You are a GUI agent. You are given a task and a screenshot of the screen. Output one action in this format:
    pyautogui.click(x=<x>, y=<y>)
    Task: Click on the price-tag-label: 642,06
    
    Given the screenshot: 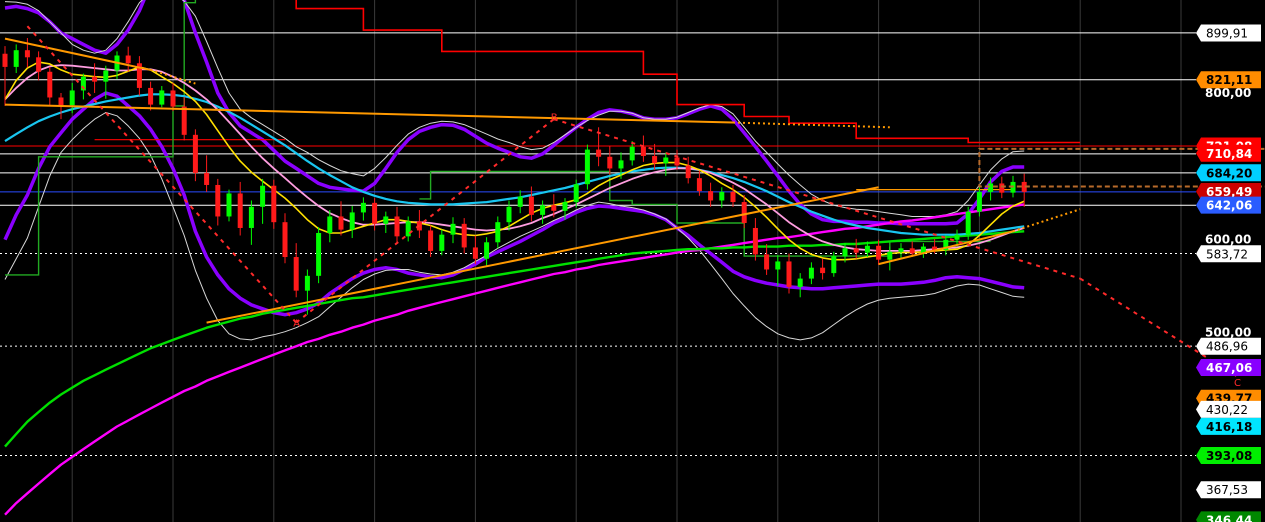 What is the action you would take?
    pyautogui.click(x=1229, y=206)
    